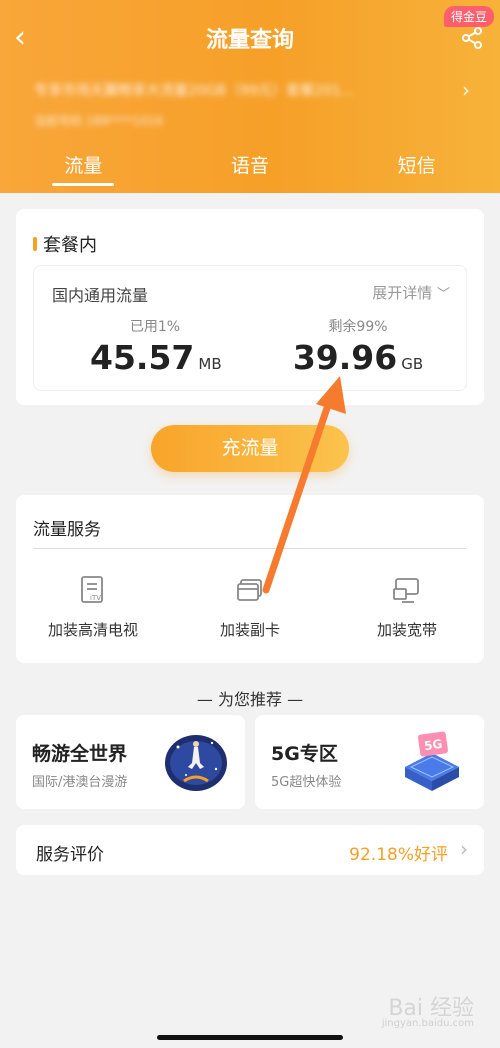  I want to click on coin-badge: 得金豆, so click(468, 16).